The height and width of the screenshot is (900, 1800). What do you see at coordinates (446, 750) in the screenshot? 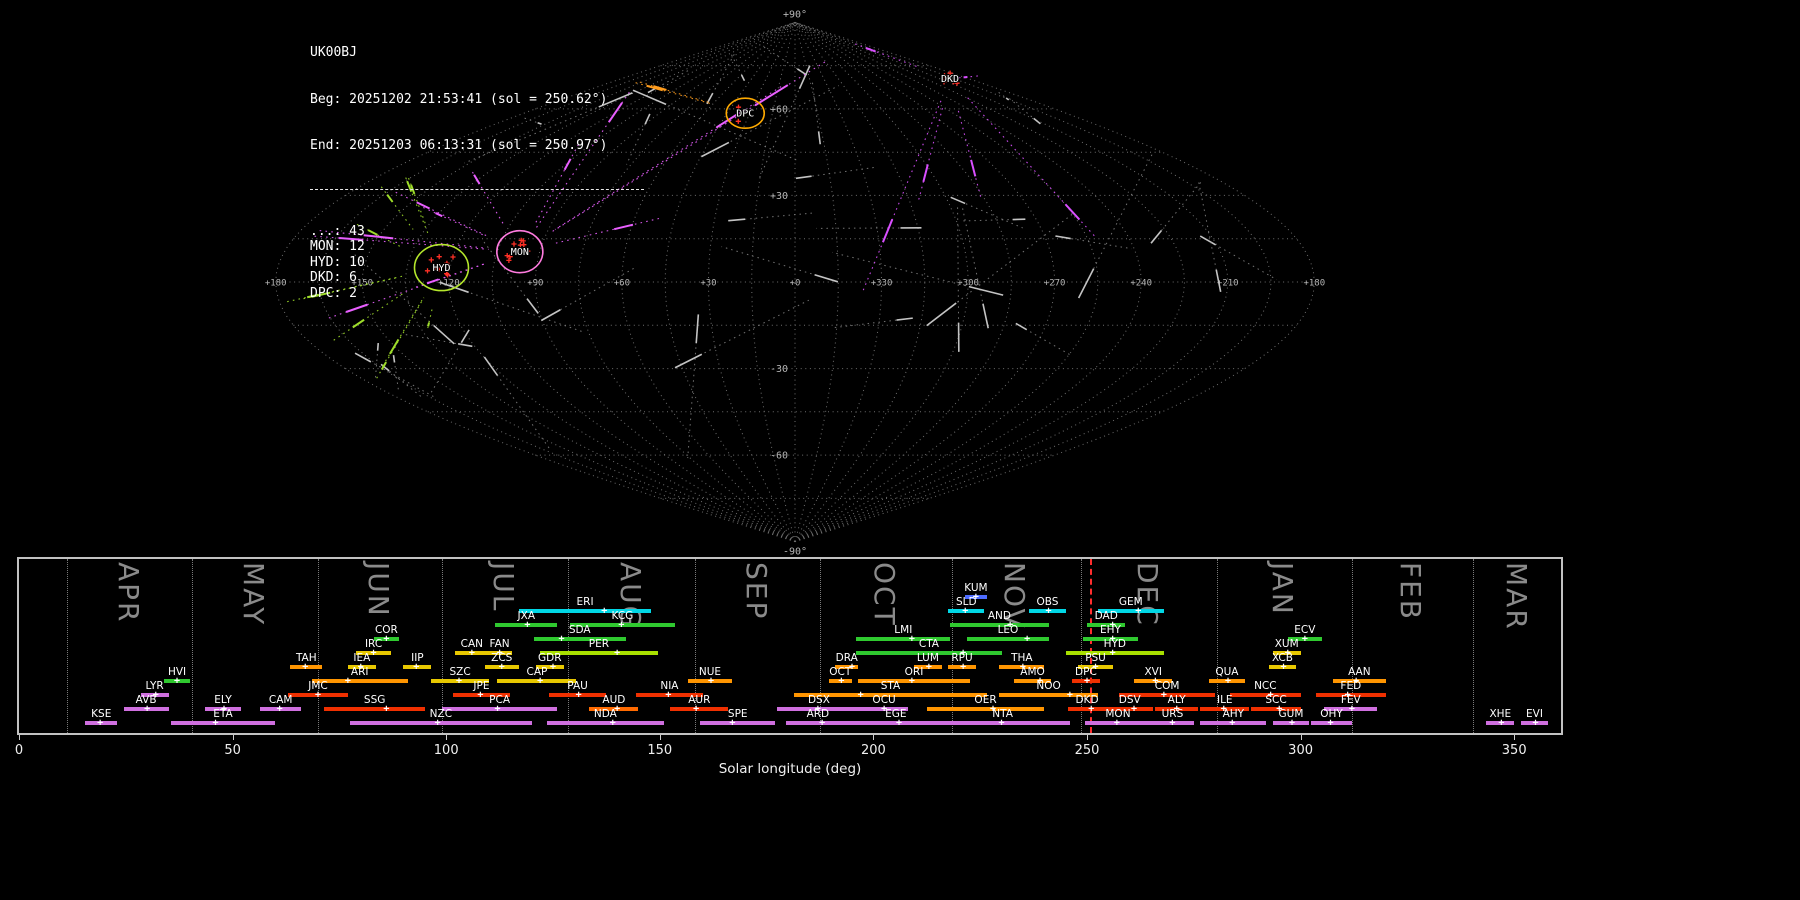
I see `x-tick-label: 100` at bounding box center [446, 750].